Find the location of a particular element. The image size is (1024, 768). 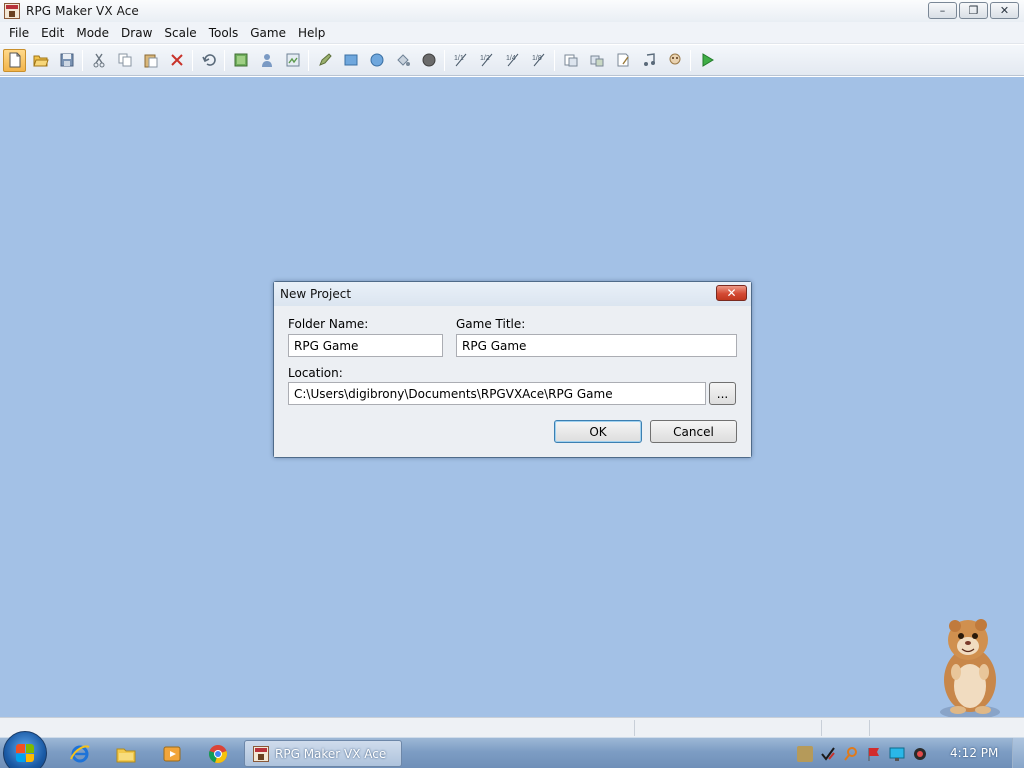

sound-test-icon is located at coordinates (649, 59).